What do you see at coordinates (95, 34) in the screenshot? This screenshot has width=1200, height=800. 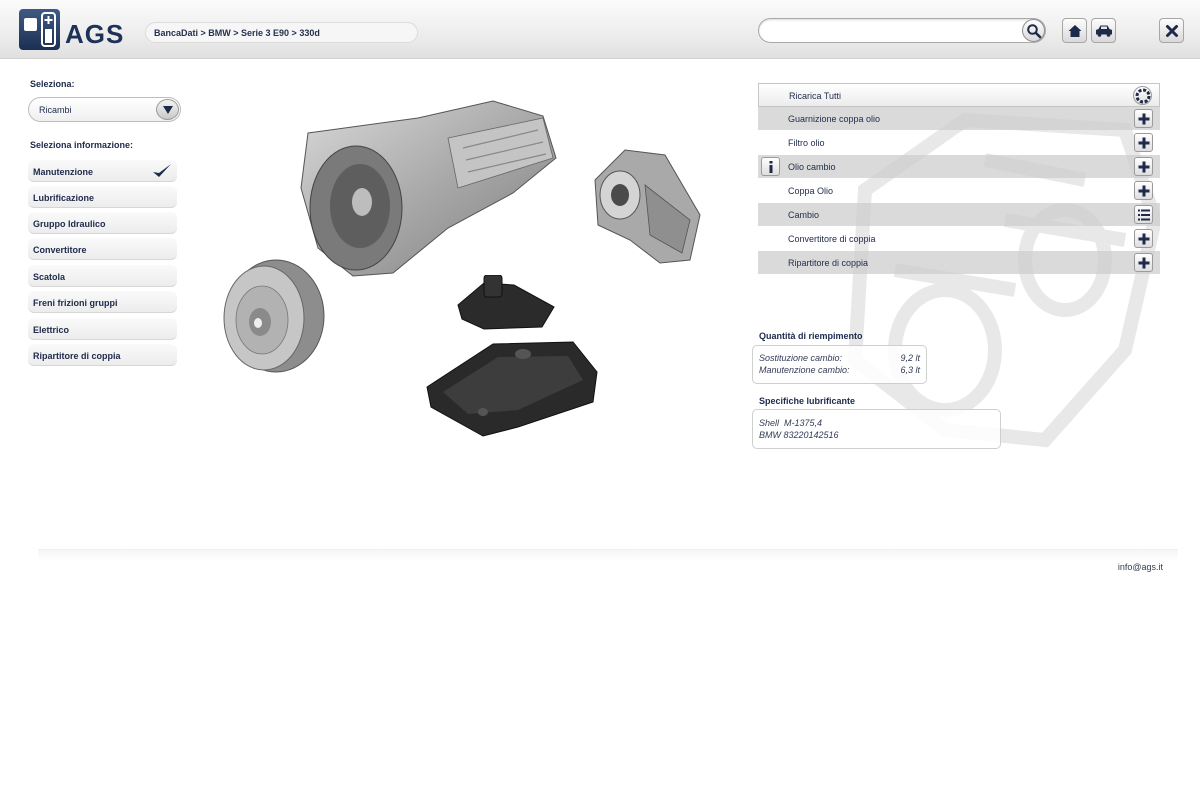 I see `logo-text: AGS` at bounding box center [95, 34].